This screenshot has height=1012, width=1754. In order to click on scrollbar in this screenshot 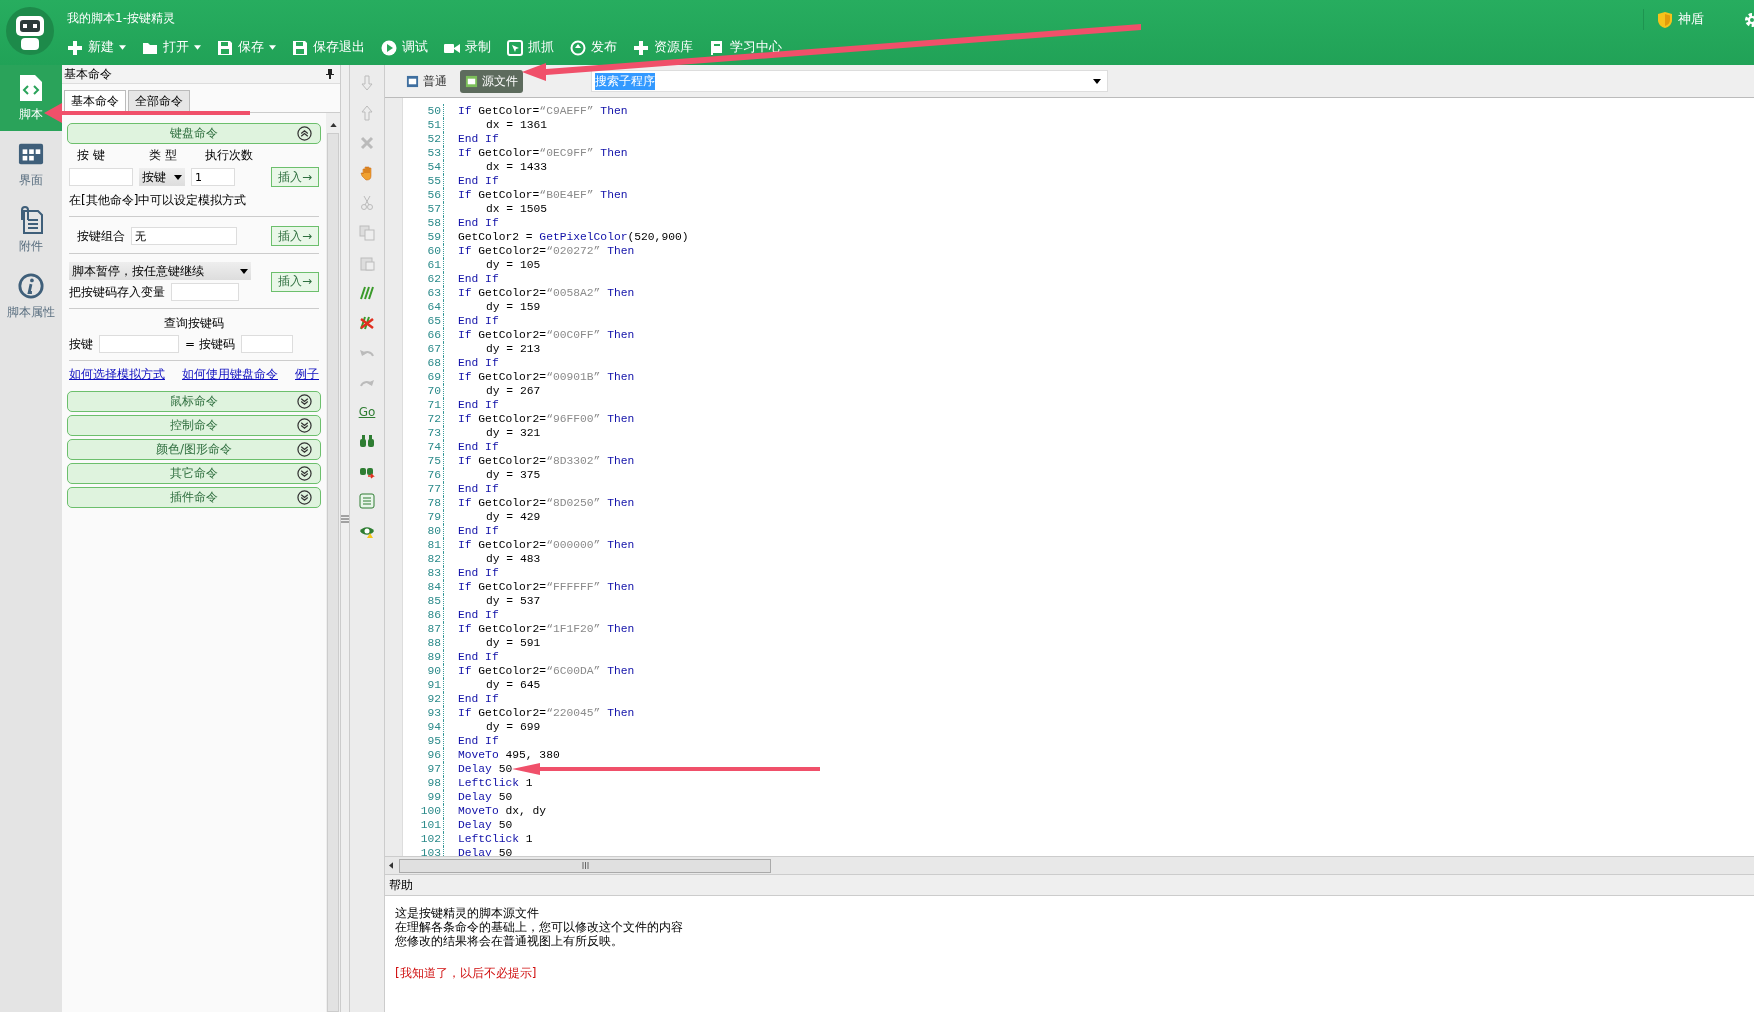, I will do `click(333, 562)`.